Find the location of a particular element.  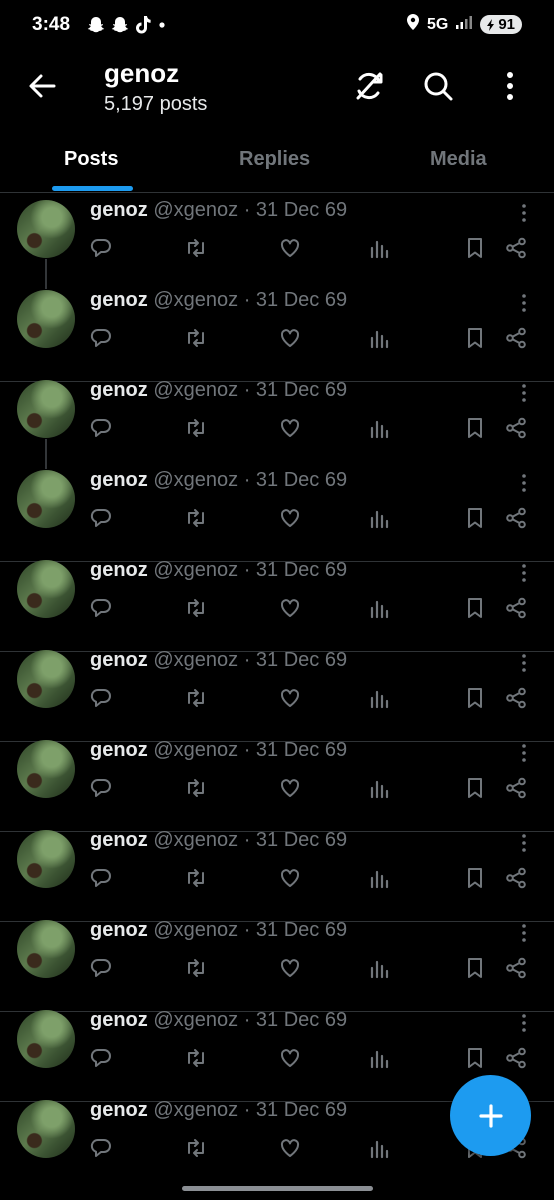

back-arrow-icon is located at coordinates (42, 86).